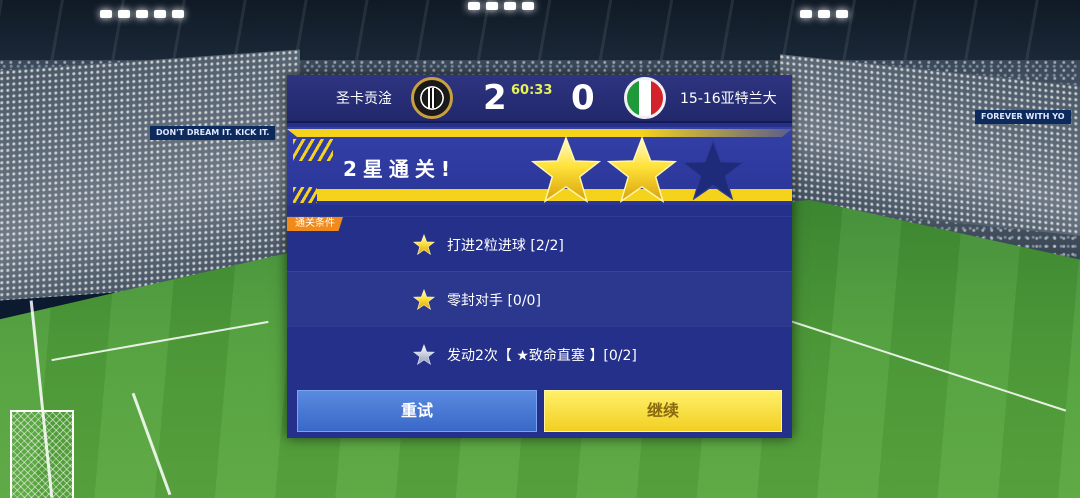 The width and height of the screenshot is (1080, 498). Describe the element at coordinates (1023, 117) in the screenshot. I see `stadium-banner-right: FOREVER WITH YO` at that location.